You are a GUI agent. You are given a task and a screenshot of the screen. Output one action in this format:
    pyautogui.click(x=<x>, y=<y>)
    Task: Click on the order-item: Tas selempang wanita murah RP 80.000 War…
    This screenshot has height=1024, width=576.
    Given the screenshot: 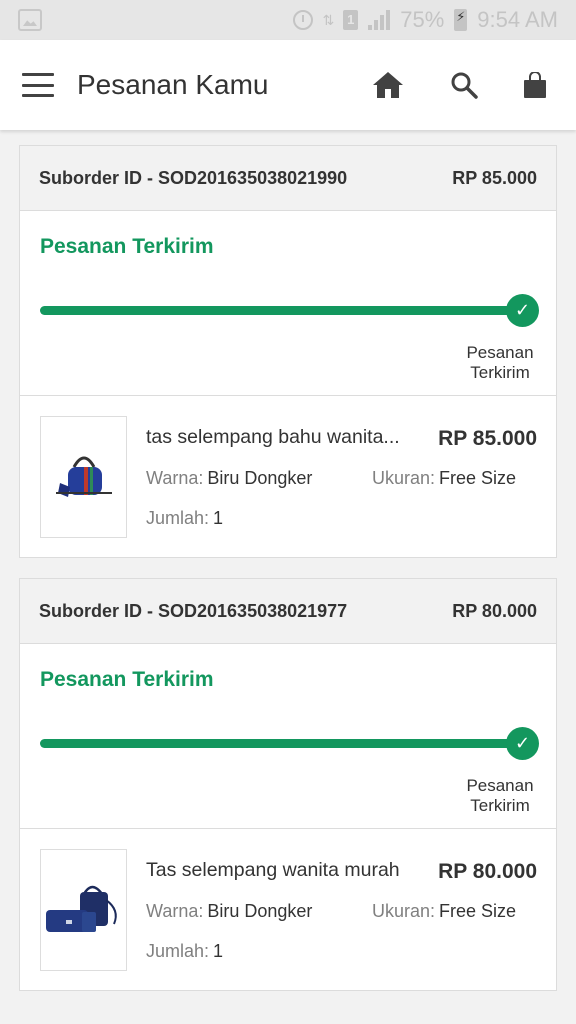 What is the action you would take?
    pyautogui.click(x=288, y=909)
    